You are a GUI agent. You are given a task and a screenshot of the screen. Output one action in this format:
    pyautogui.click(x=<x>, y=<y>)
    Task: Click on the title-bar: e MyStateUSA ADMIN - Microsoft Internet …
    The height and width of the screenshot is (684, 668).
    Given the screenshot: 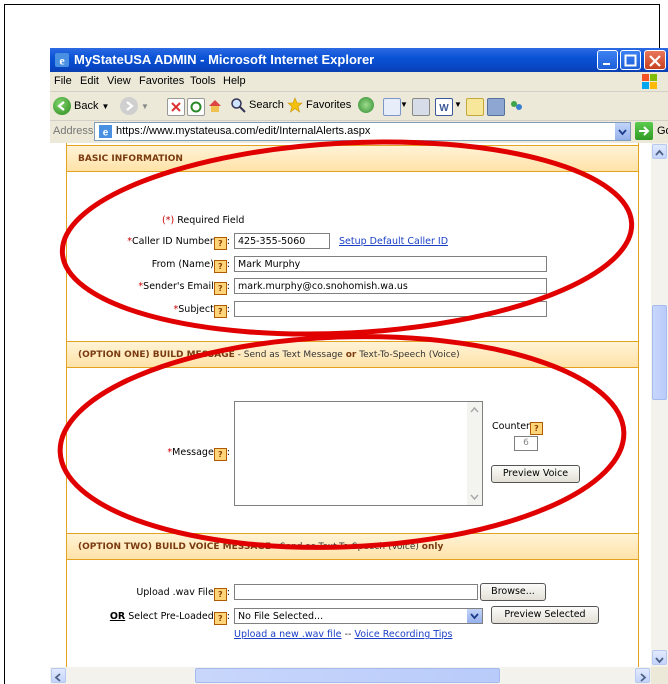 What is the action you would take?
    pyautogui.click(x=359, y=60)
    